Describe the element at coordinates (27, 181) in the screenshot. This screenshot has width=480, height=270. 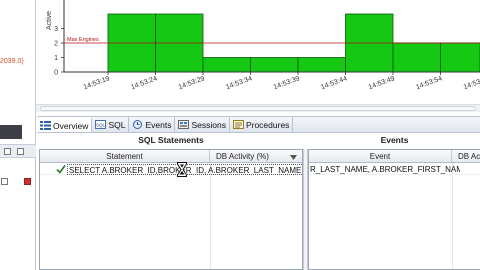
I see `stop-icon` at that location.